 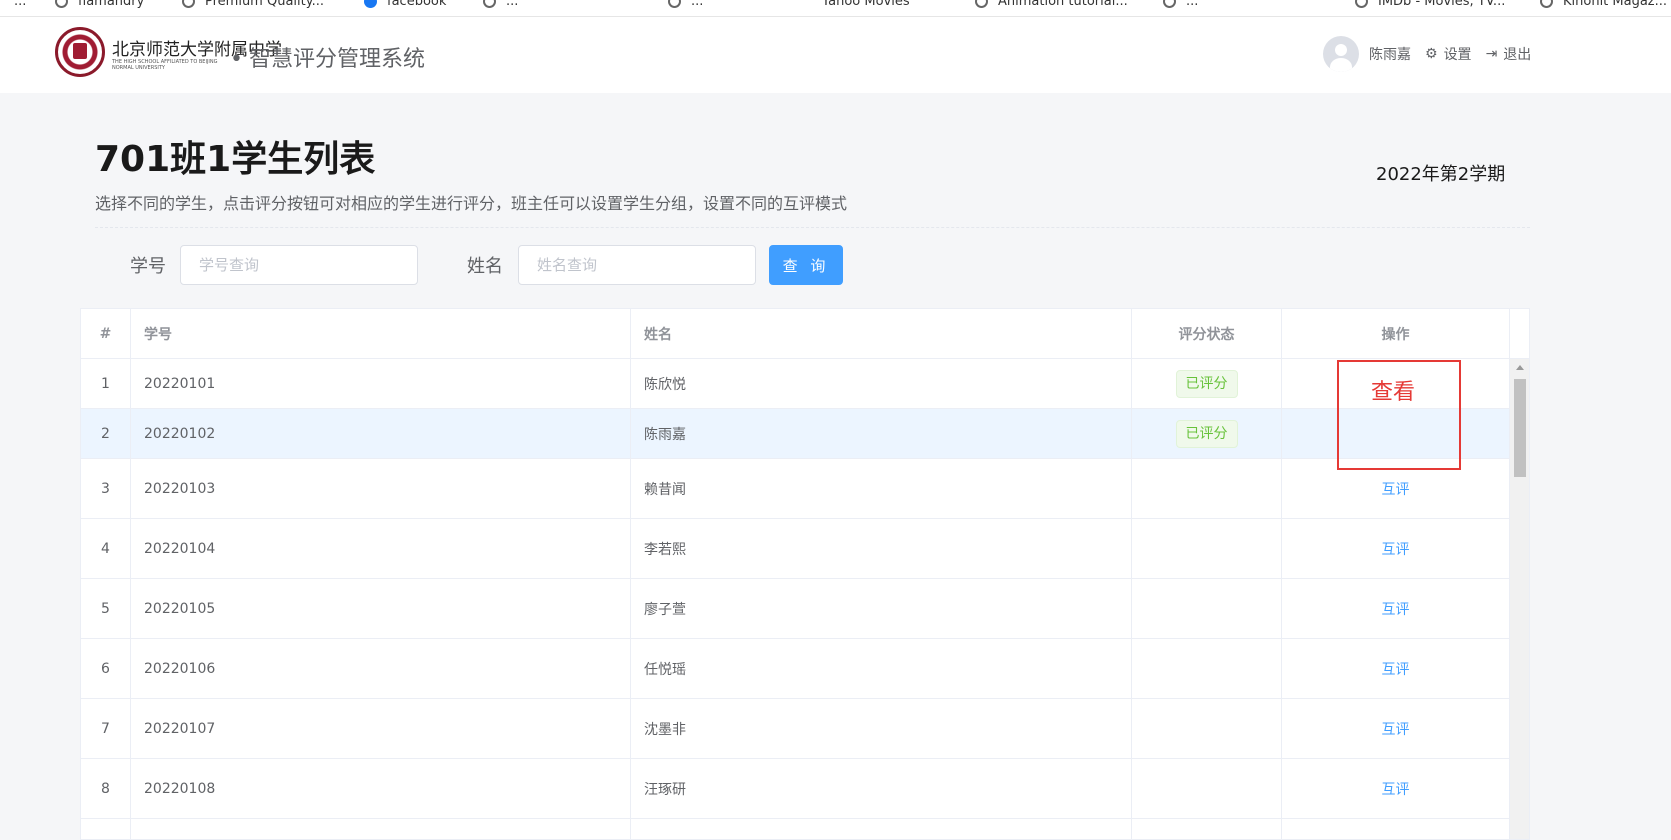 What do you see at coordinates (881, 433) in the screenshot?
I see `student-name: 陈雨嘉` at bounding box center [881, 433].